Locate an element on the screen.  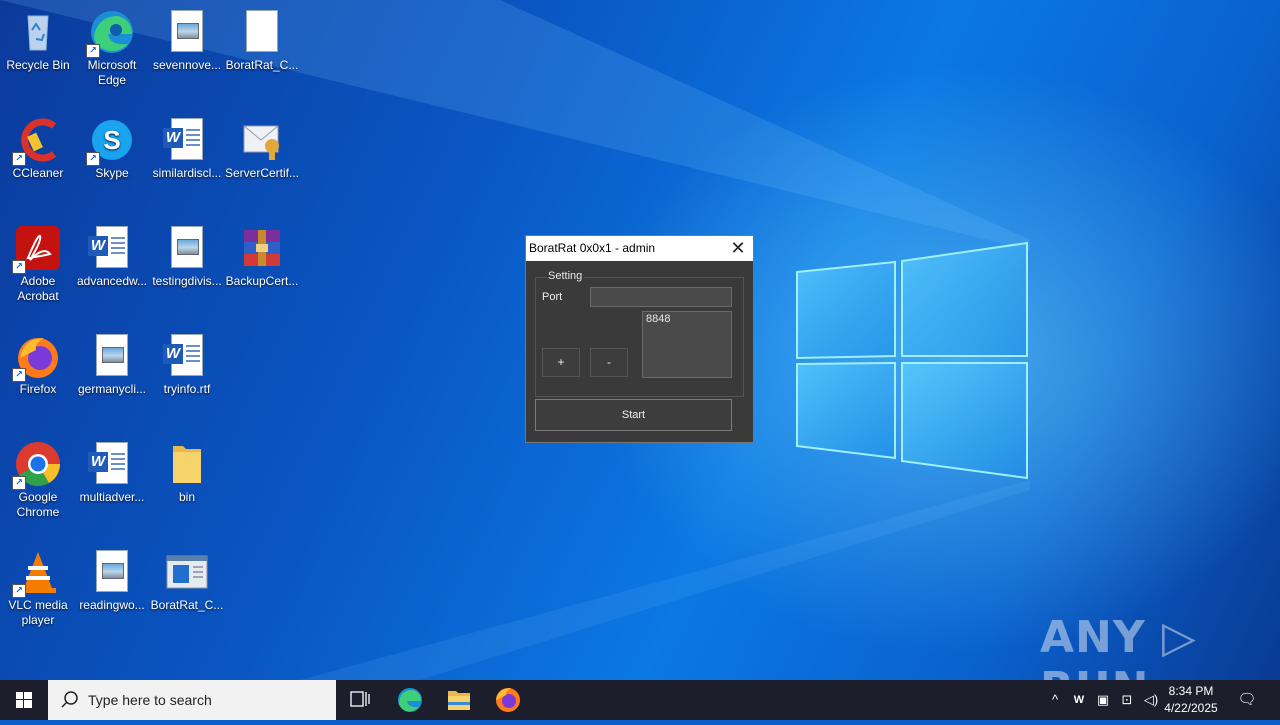
clock-time: 8:34 PM is located at coordinates (1191, 691).